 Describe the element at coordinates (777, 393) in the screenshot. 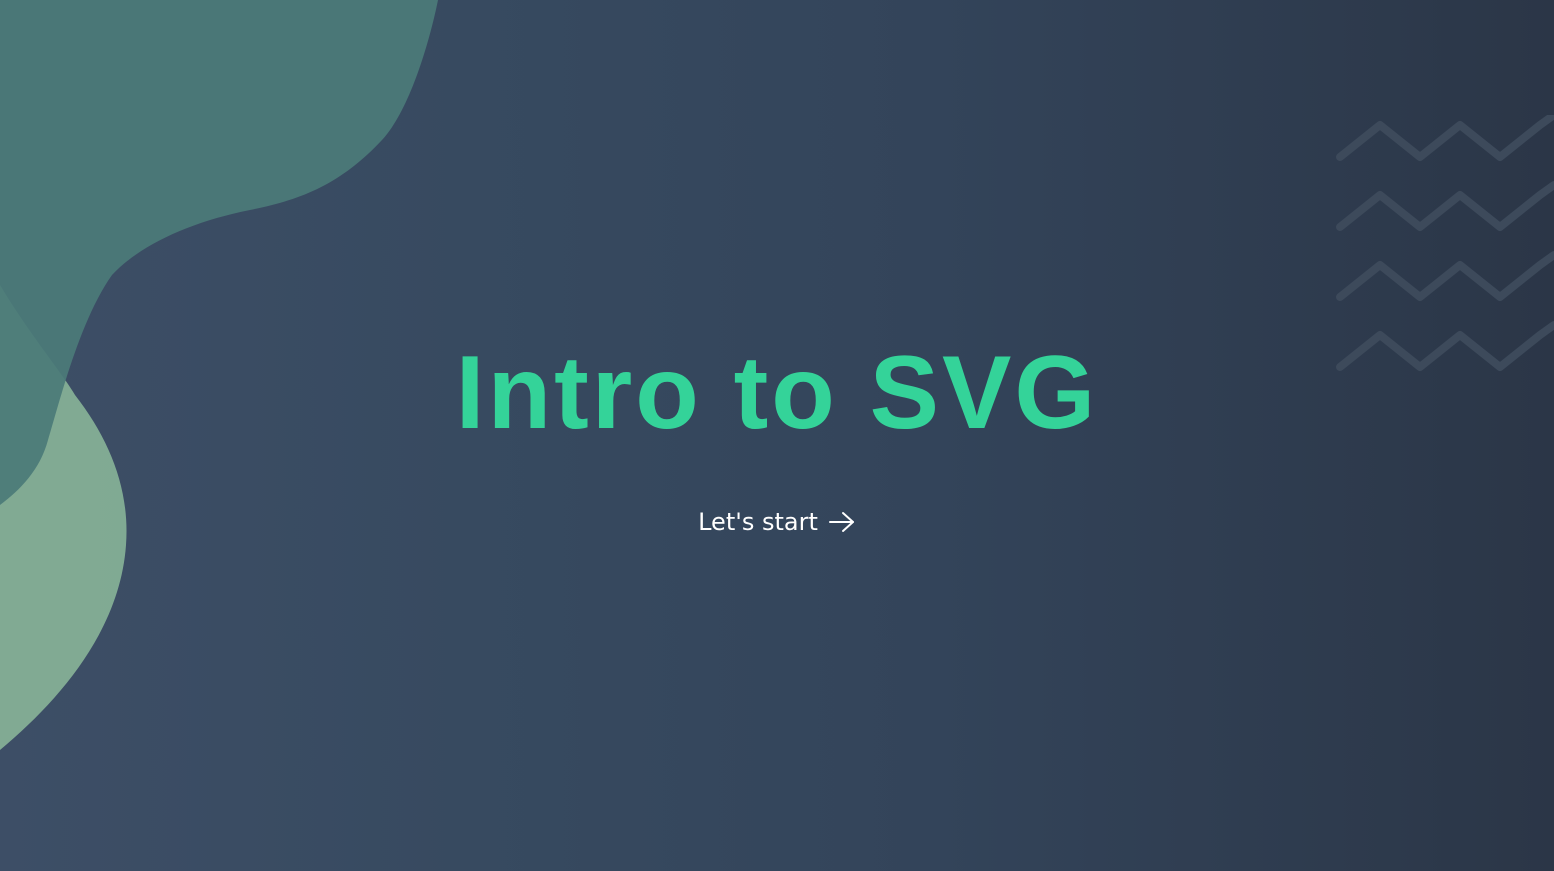

I see `page-title: Intro to SVG` at that location.